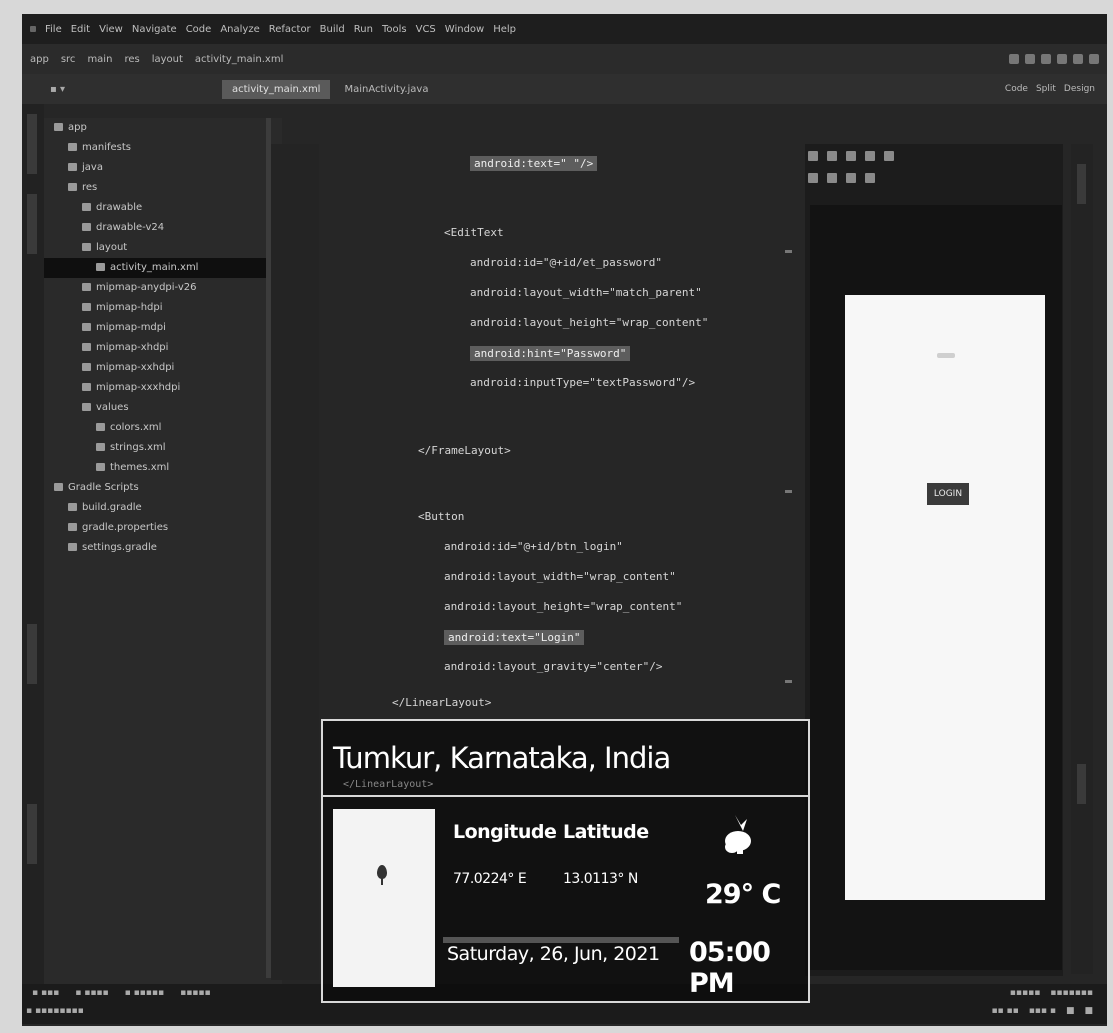 The height and width of the screenshot is (1033, 1113). I want to click on menu-edit: Edit, so click(80, 29).